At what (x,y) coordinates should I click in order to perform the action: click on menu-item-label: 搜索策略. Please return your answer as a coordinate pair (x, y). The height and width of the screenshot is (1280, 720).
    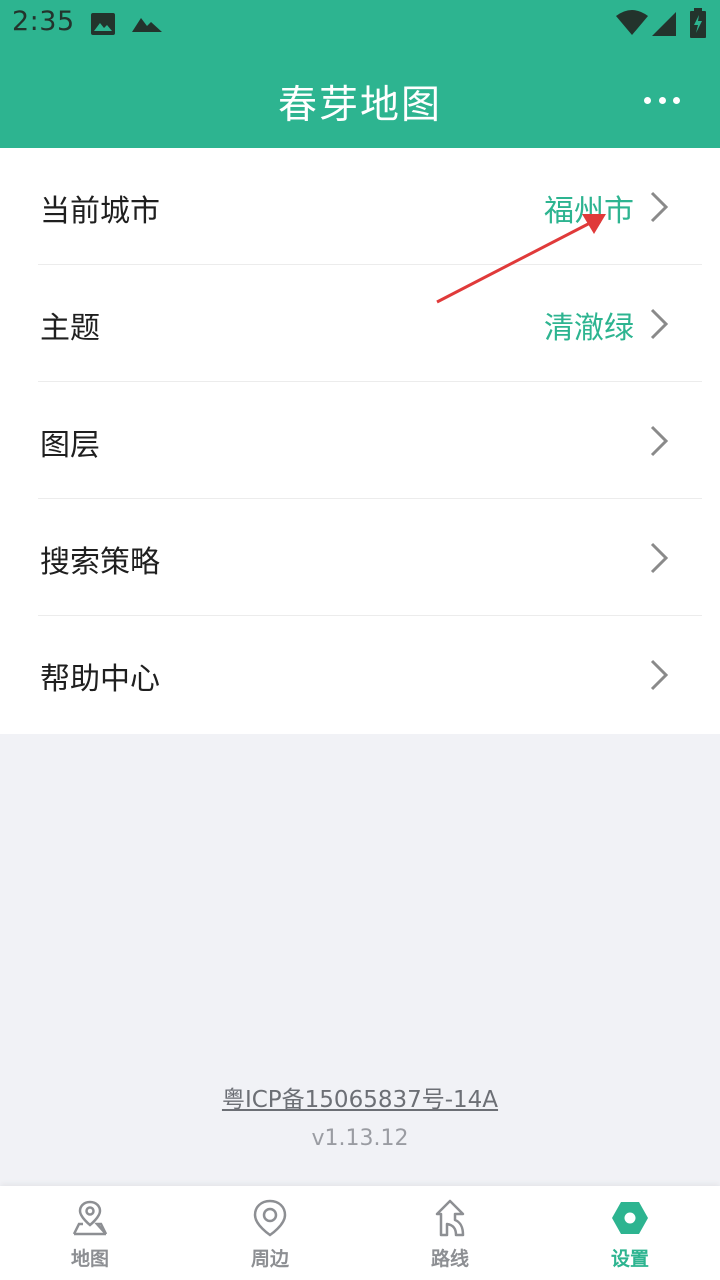
    Looking at the image, I should click on (100, 562).